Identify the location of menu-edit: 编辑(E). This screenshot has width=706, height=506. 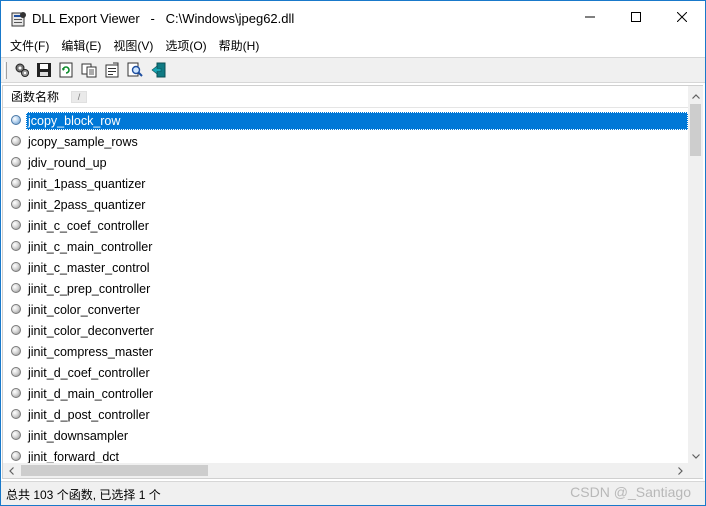
(81, 46).